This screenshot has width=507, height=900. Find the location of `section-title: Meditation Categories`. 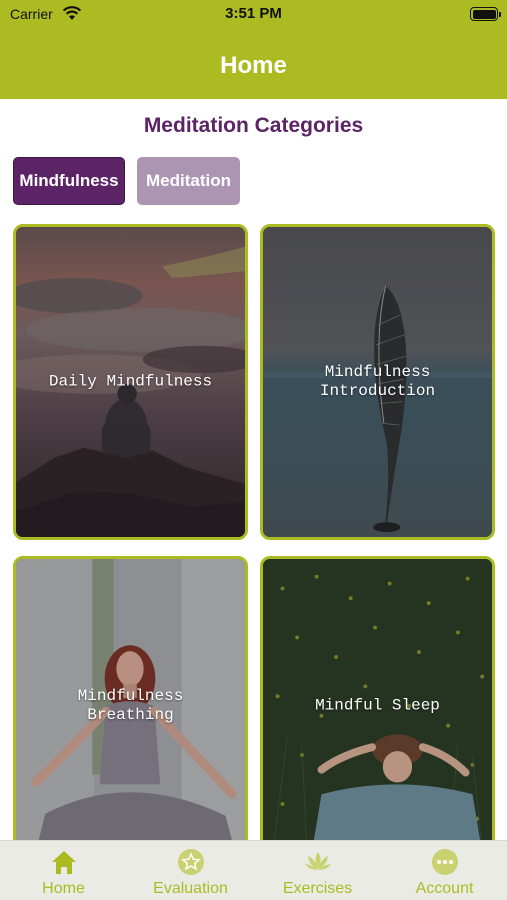

section-title: Meditation Categories is located at coordinates (253, 125).